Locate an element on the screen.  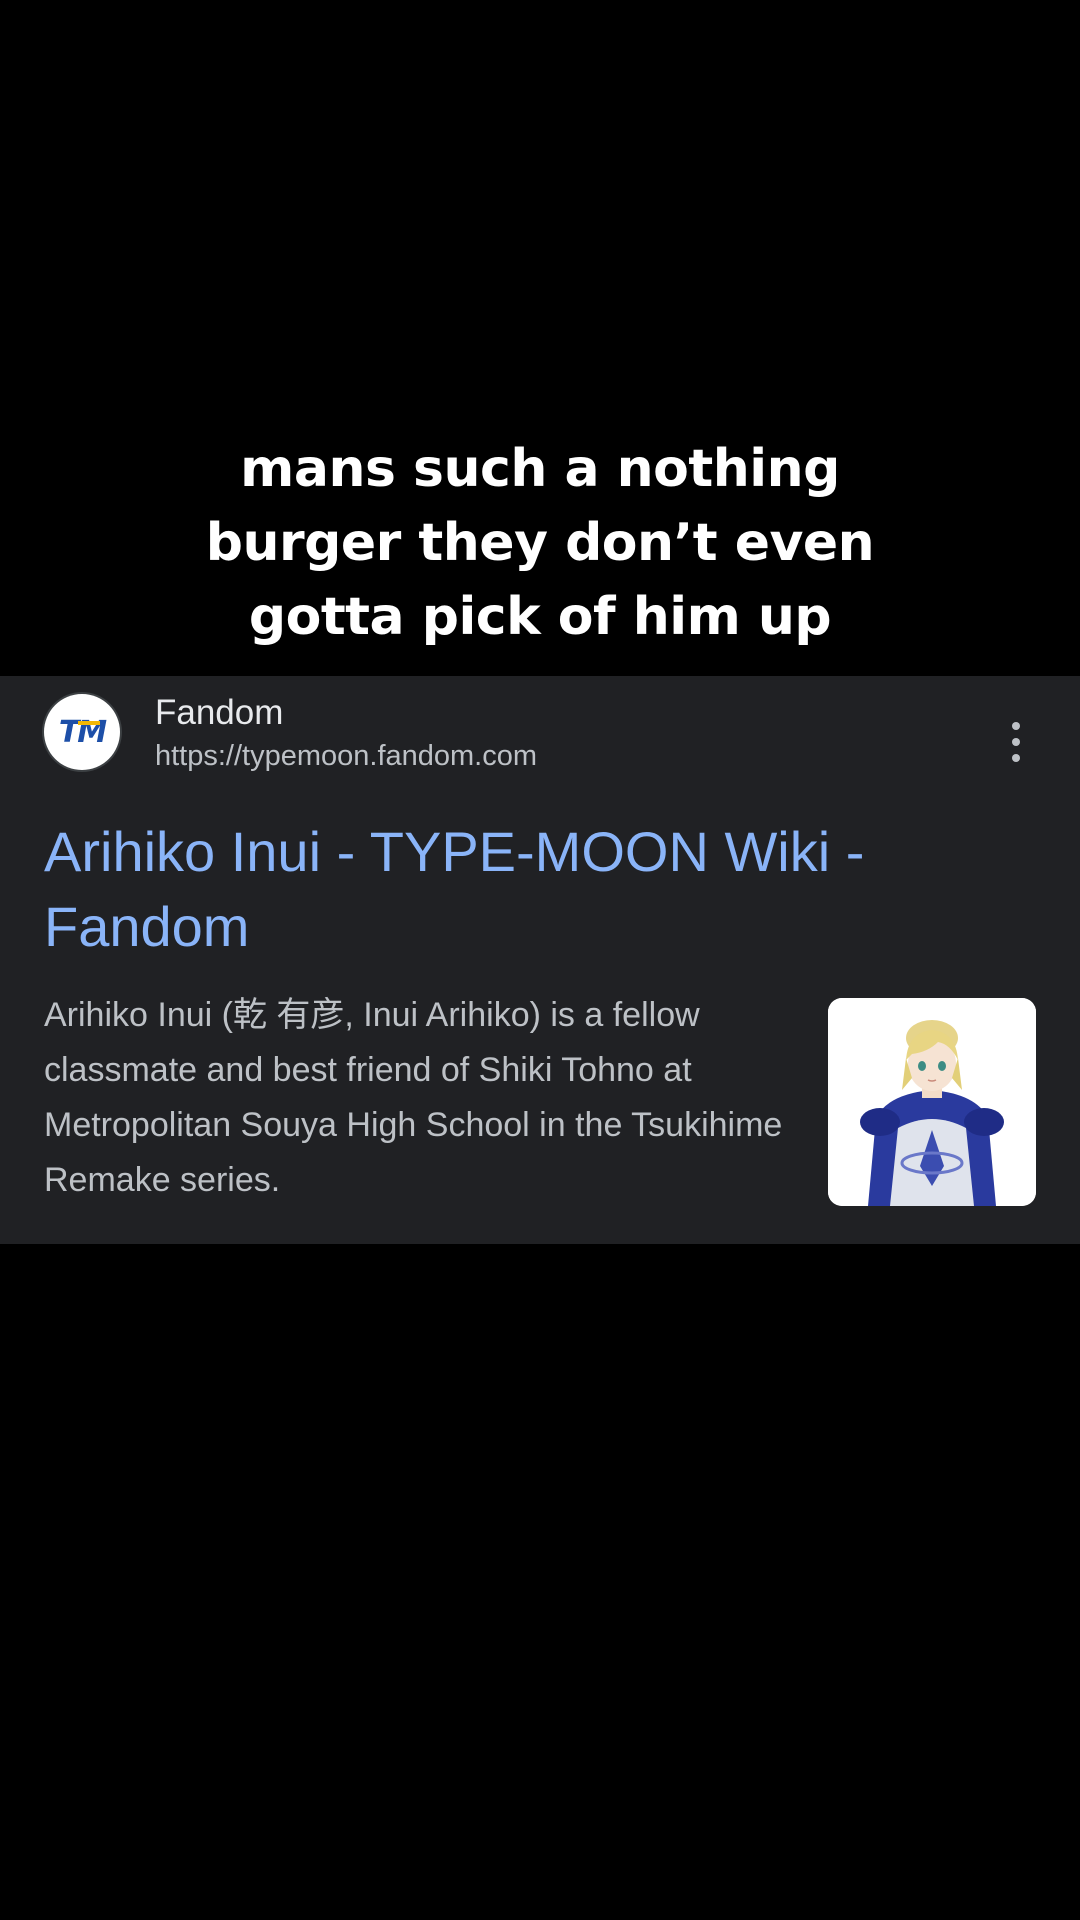
favicon-logo-text: TM is located at coordinates (83, 732).